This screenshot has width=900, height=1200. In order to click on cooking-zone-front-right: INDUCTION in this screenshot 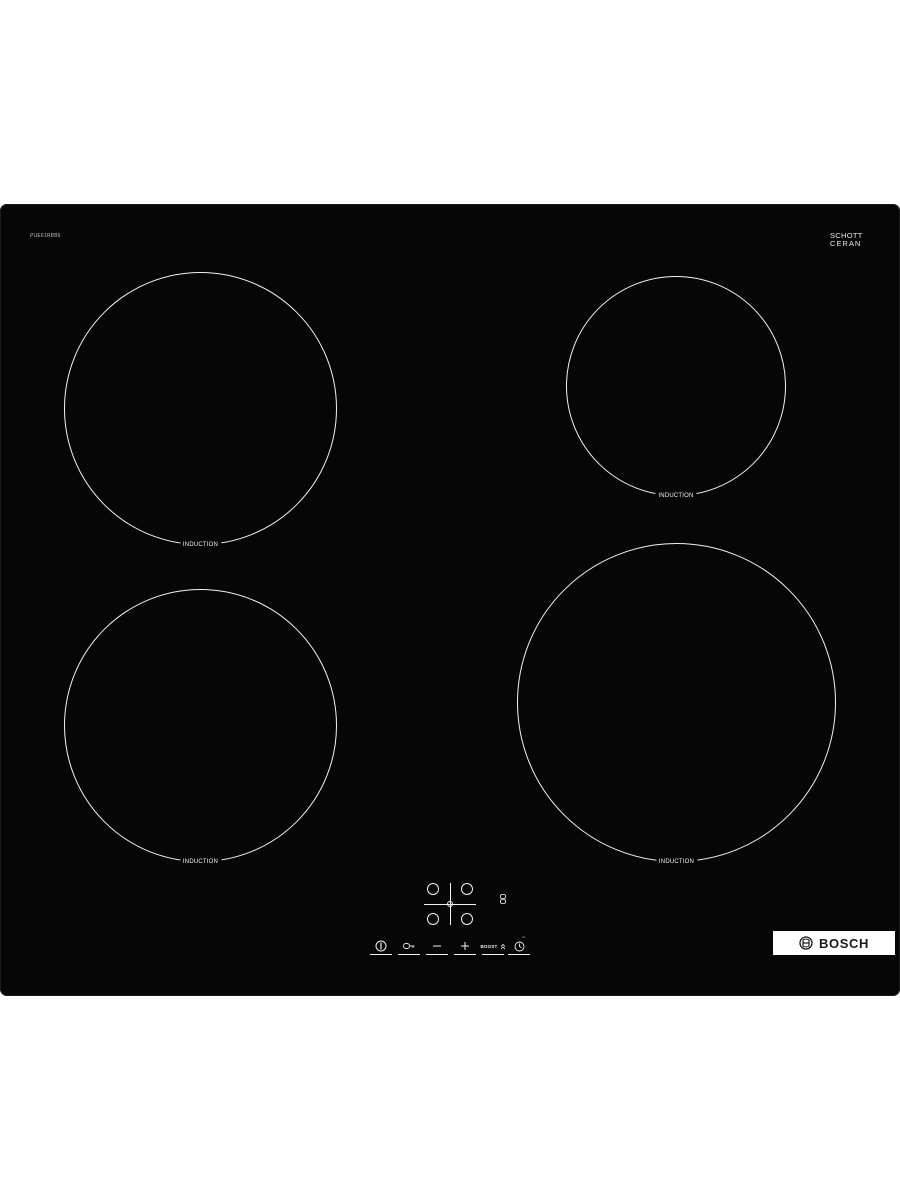, I will do `click(676, 704)`.